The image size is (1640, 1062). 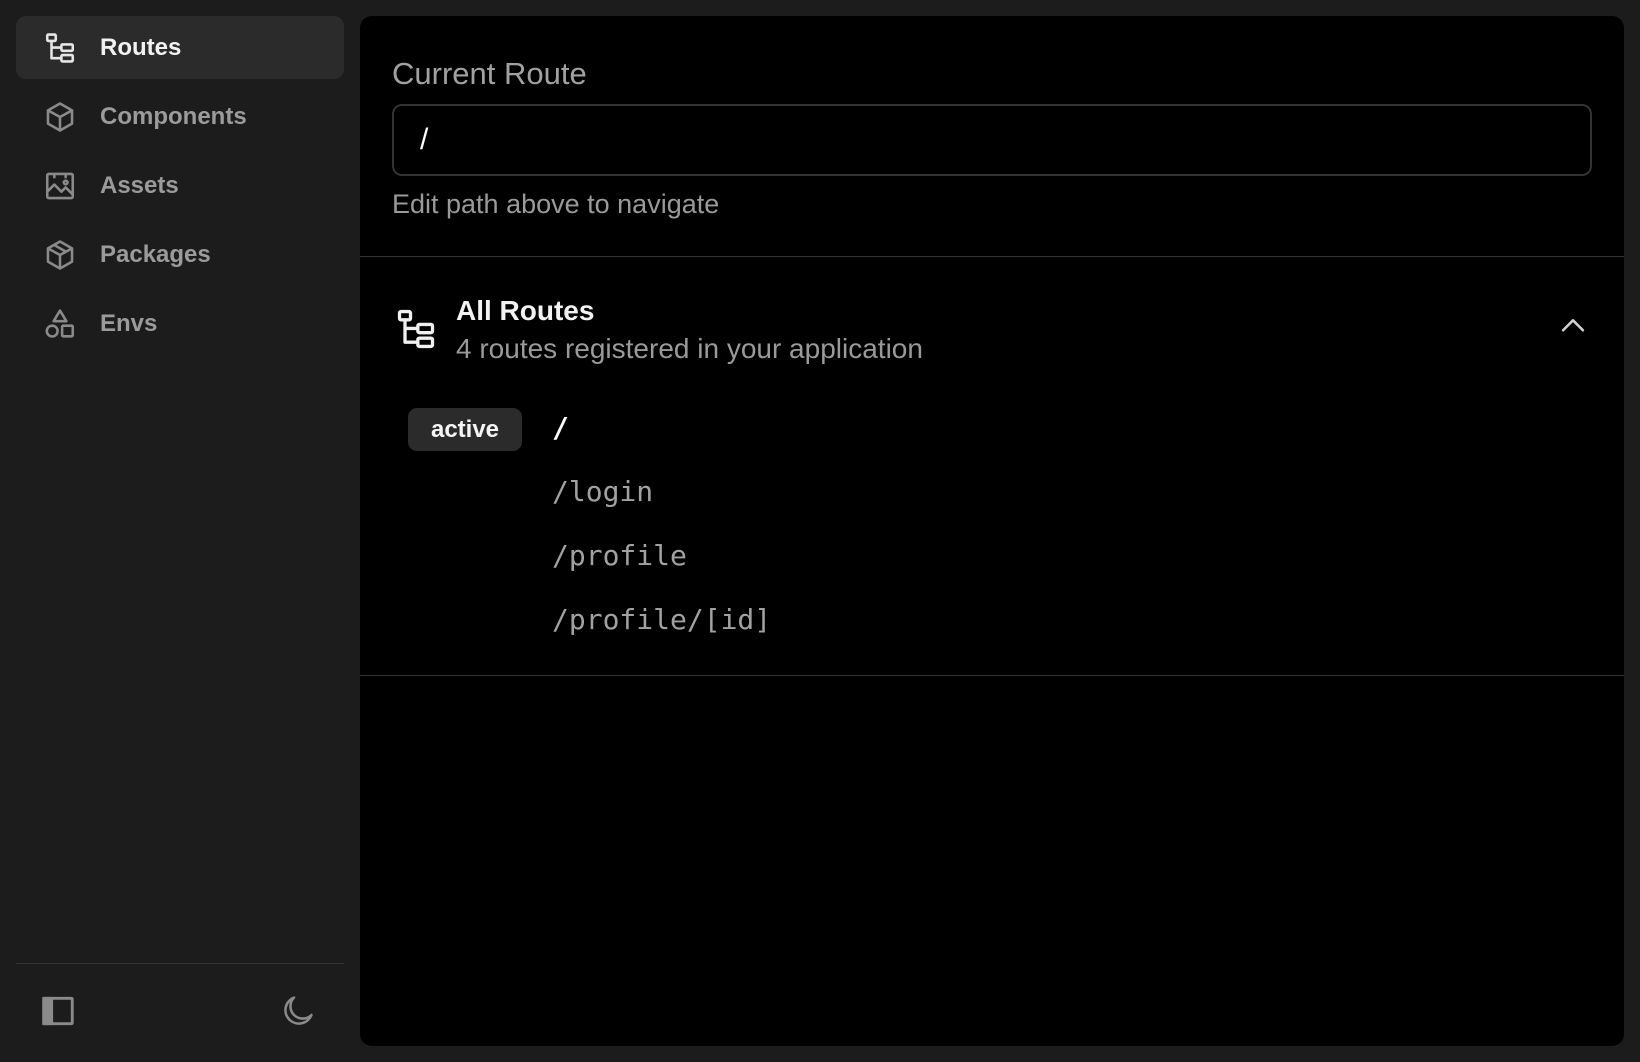 What do you see at coordinates (1573, 326) in the screenshot?
I see `collapse-chevron-up-icon` at bounding box center [1573, 326].